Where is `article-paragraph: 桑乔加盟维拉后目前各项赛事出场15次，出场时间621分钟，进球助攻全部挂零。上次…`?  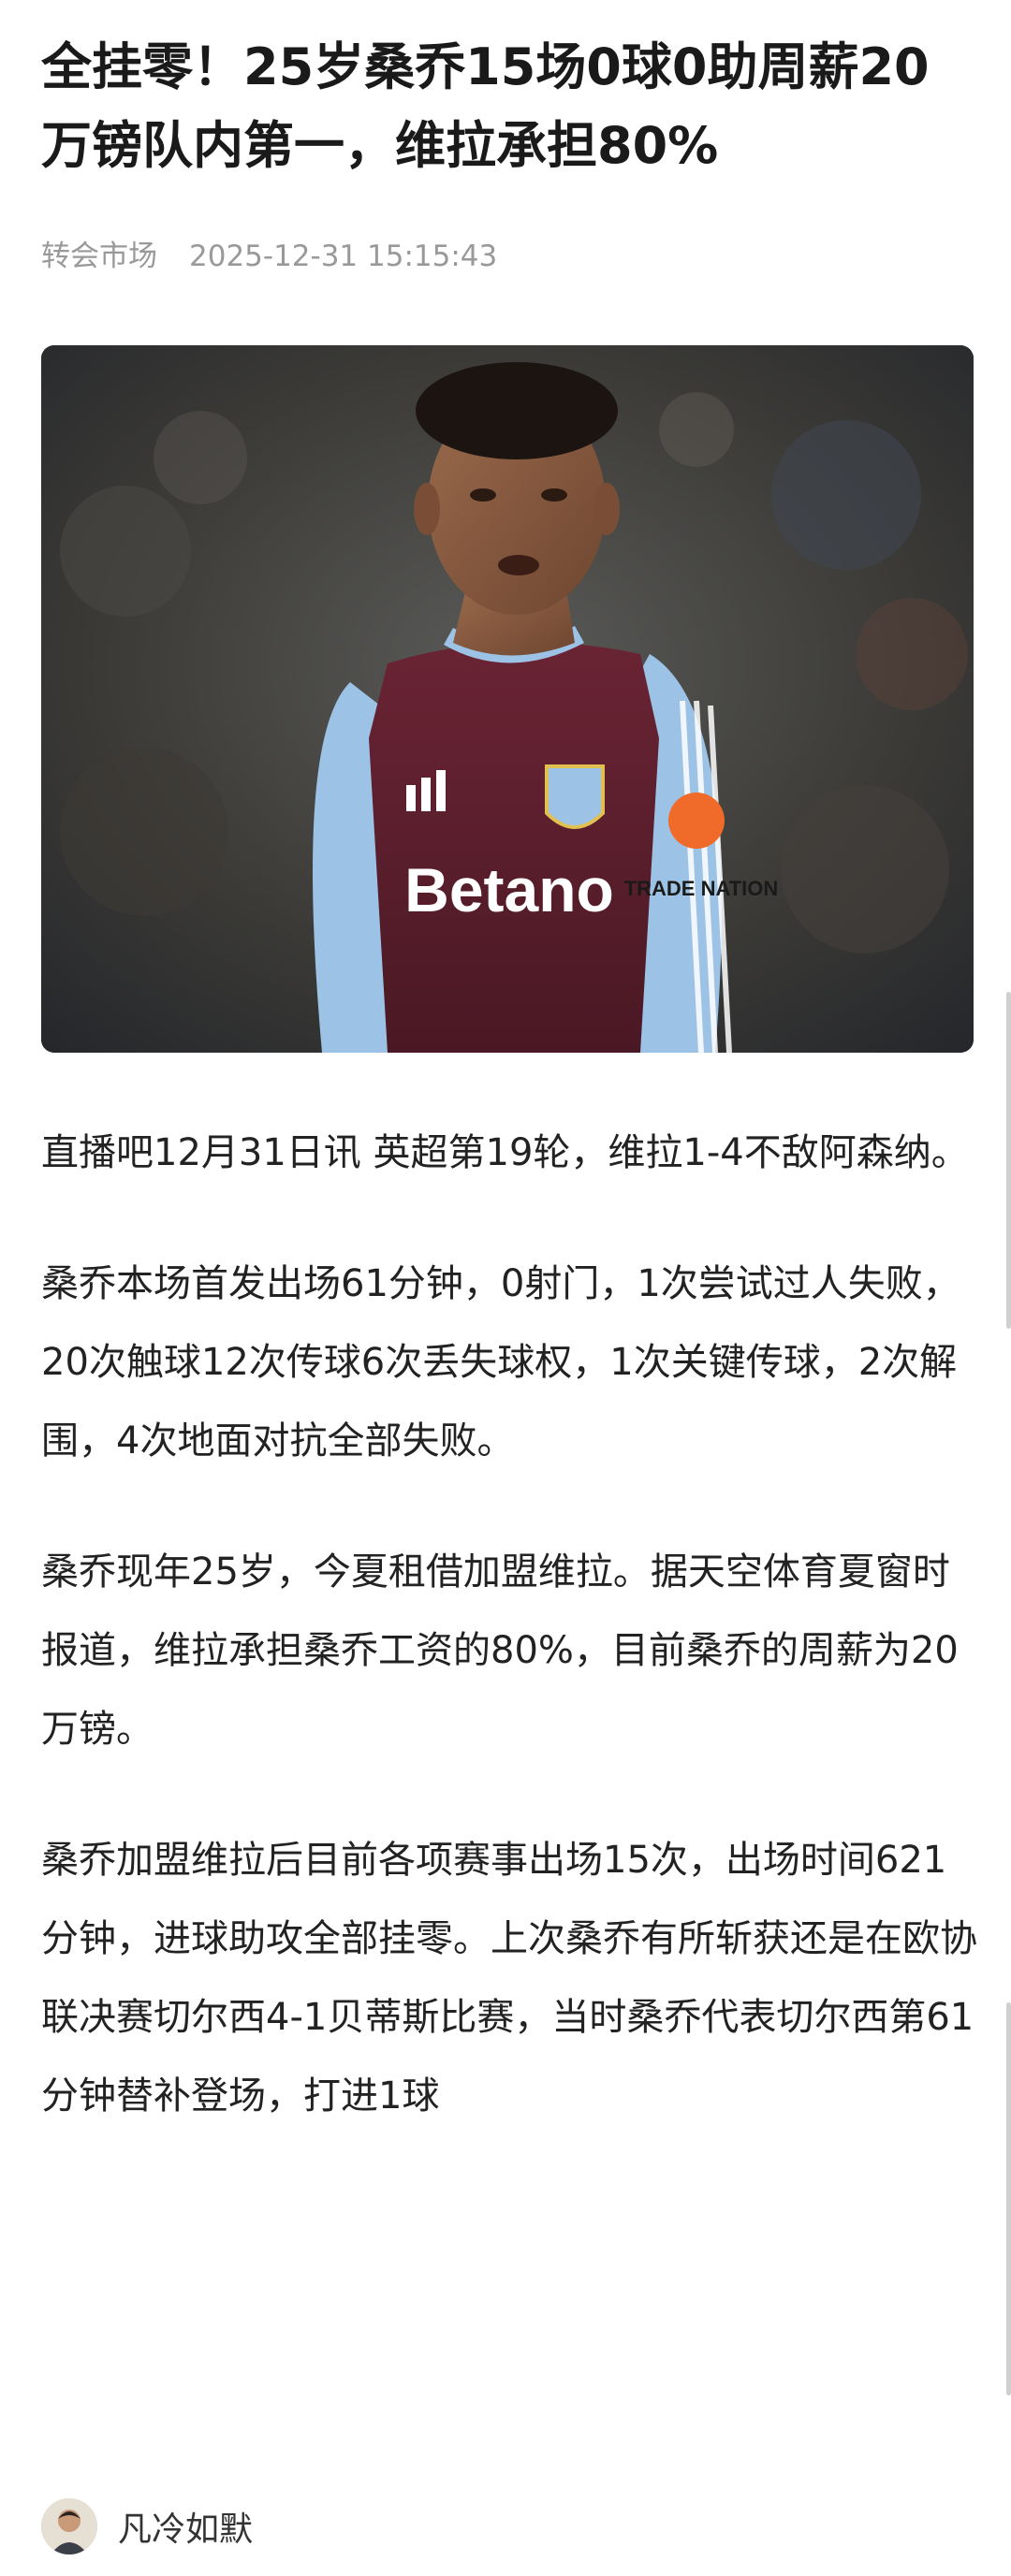
article-paragraph: 桑乔加盟维拉后目前各项赛事出场15次，出场时间621分钟，进球助攻全部挂零。上次… is located at coordinates (509, 1978).